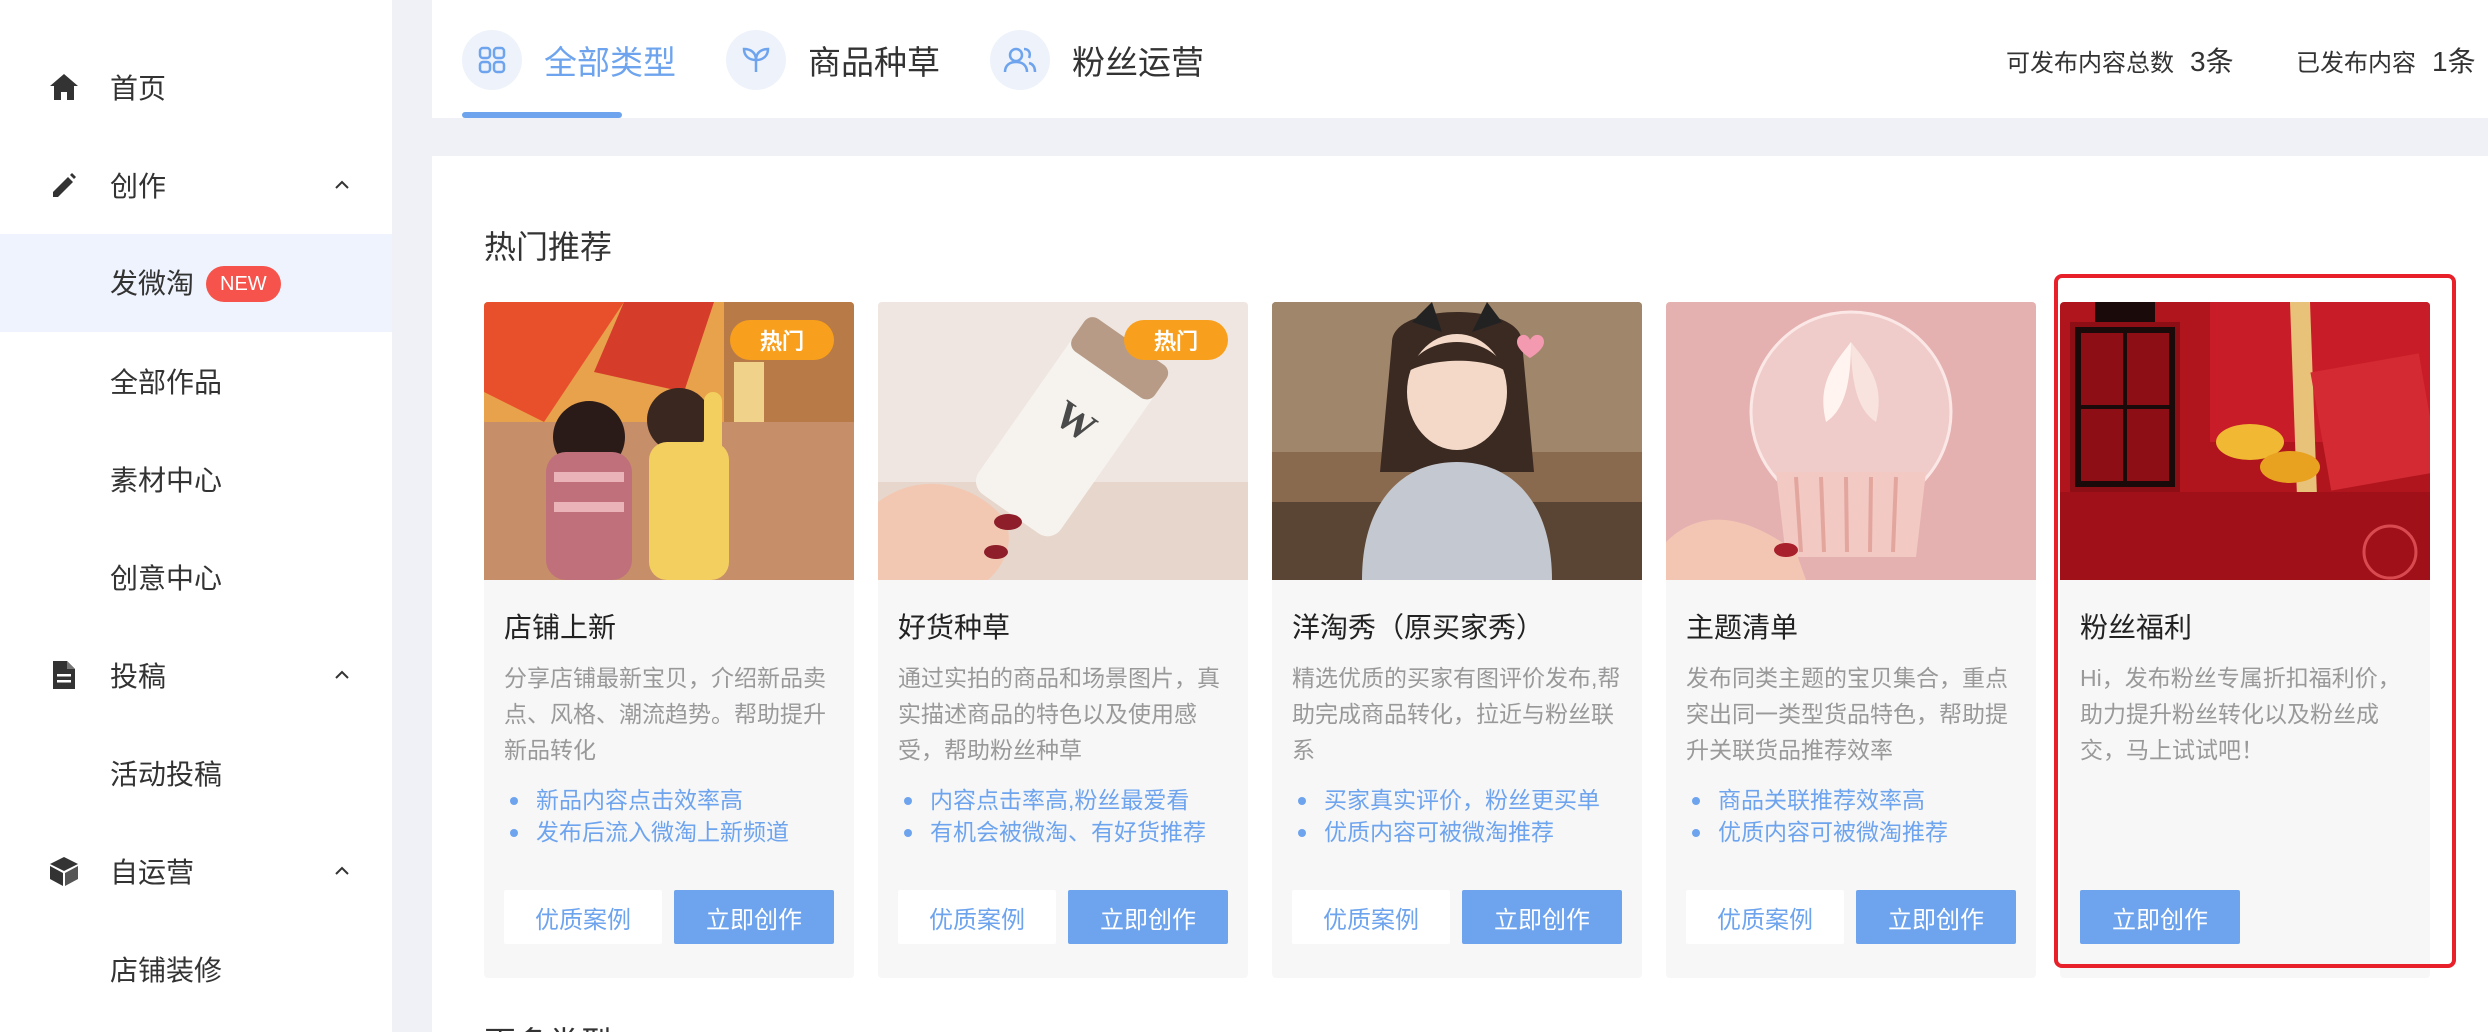 This screenshot has width=2488, height=1032. I want to click on card-bullet: 内容点击率高,粉丝最爱看, so click(1068, 800).